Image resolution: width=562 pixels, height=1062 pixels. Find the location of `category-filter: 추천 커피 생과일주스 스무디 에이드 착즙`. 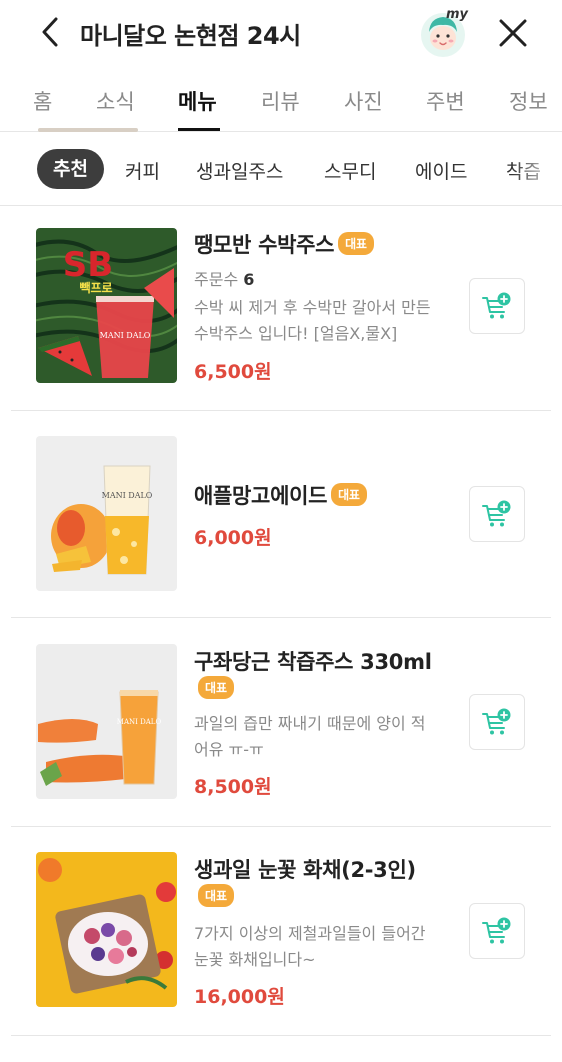

category-filter: 추천 커피 생과일주스 스무디 에이드 착즙 is located at coordinates (281, 169).